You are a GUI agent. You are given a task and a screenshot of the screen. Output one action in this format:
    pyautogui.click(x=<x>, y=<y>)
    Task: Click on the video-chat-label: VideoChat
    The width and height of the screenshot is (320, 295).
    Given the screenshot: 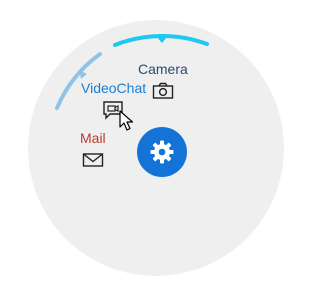 What is the action you would take?
    pyautogui.click(x=113, y=88)
    